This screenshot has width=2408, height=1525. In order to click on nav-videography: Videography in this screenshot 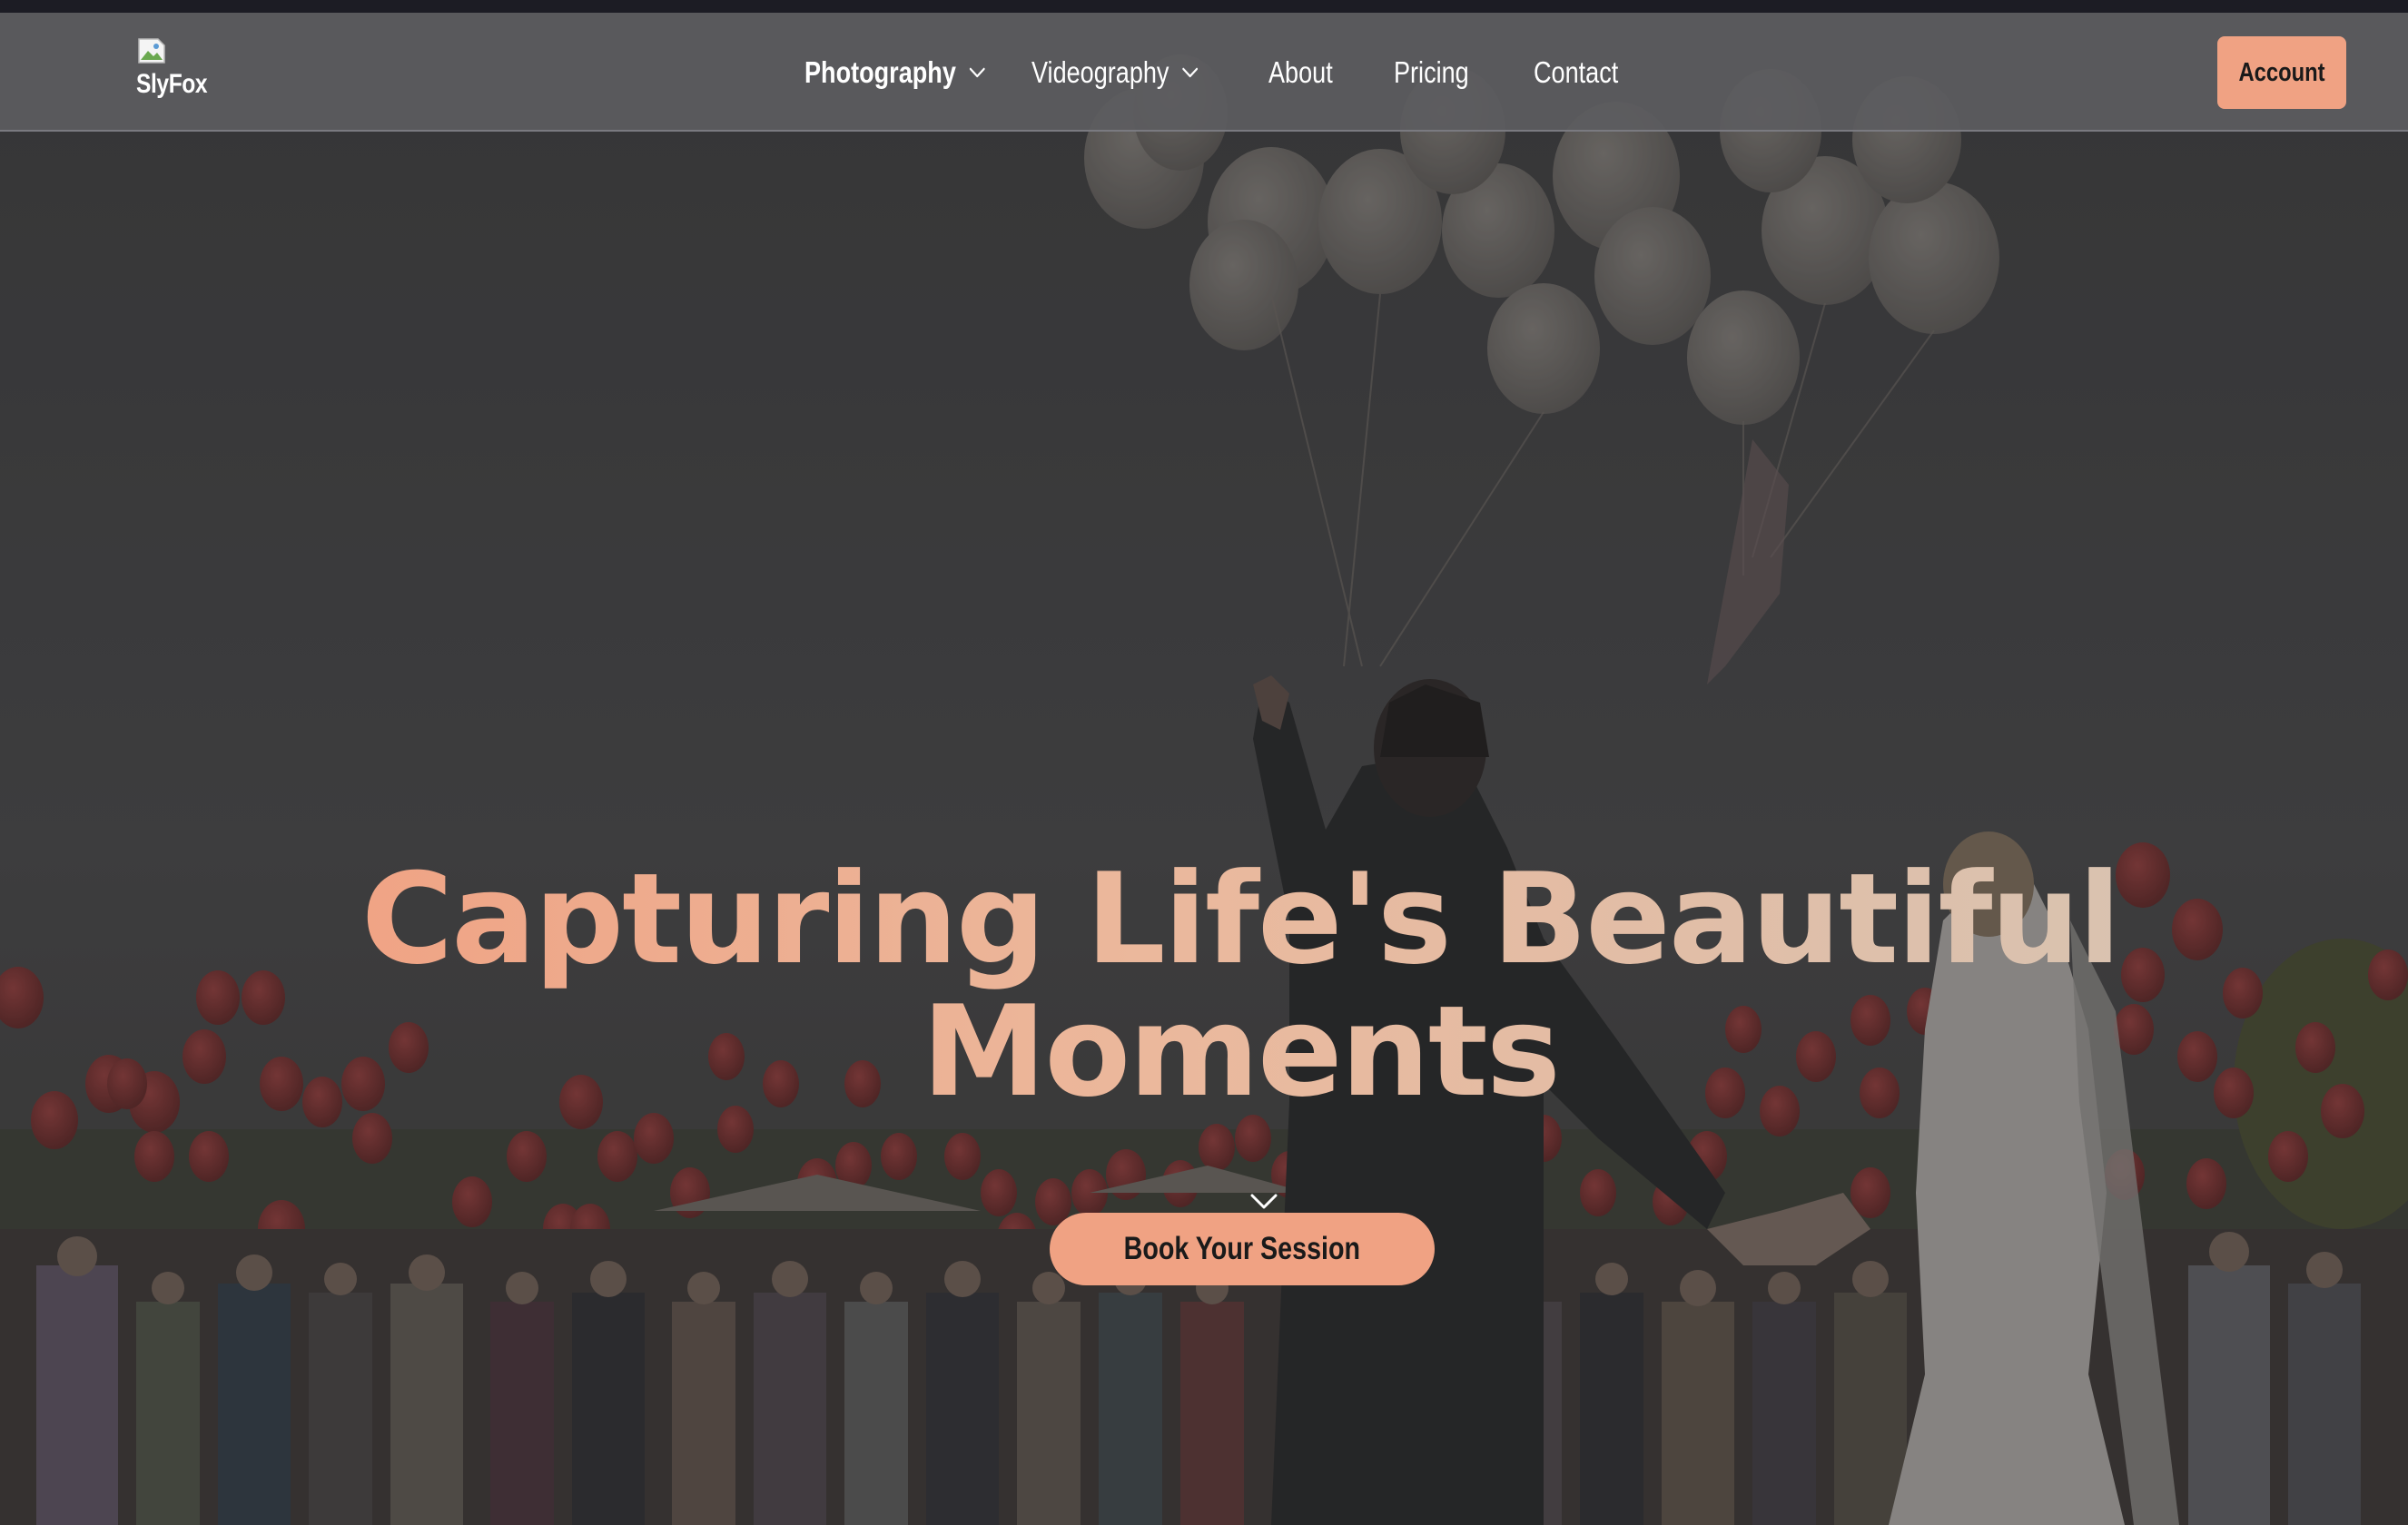, I will do `click(1115, 72)`.